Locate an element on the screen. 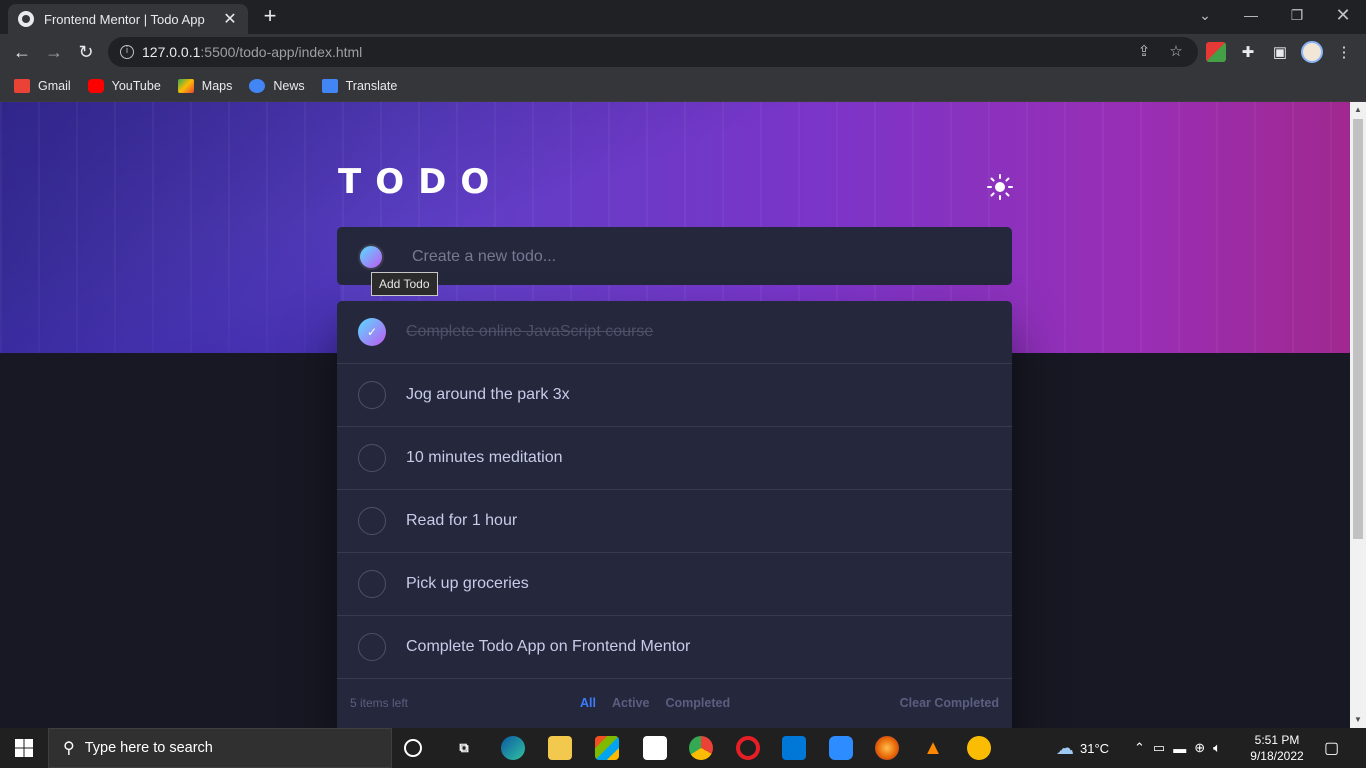  url-text: 127.0.0.1:5500/todo-app/index.html is located at coordinates (252, 52).